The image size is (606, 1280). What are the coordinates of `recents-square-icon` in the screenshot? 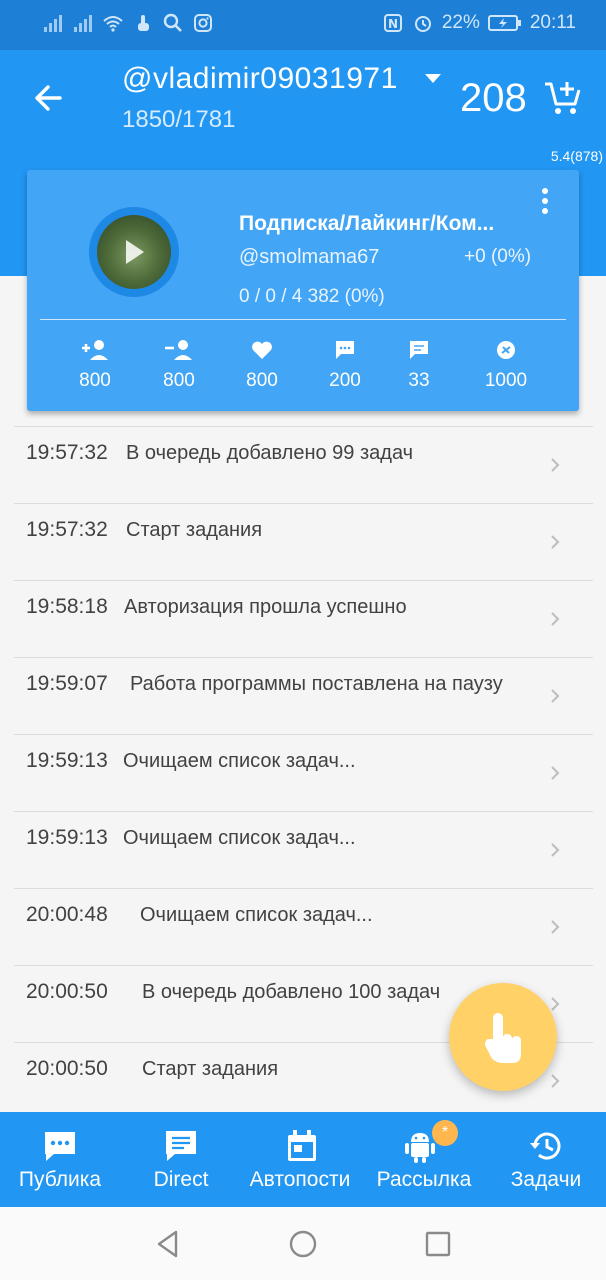 It's located at (438, 1244).